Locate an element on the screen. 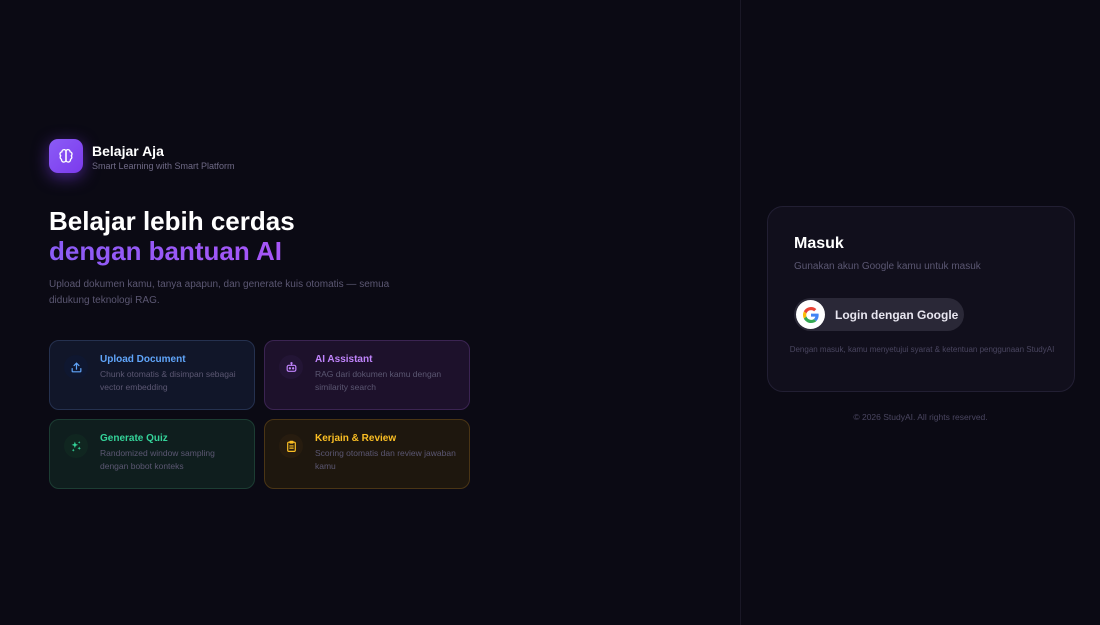 This screenshot has height=625, width=1100. brand-tagline: Smart Learning with Smart Platform is located at coordinates (163, 165).